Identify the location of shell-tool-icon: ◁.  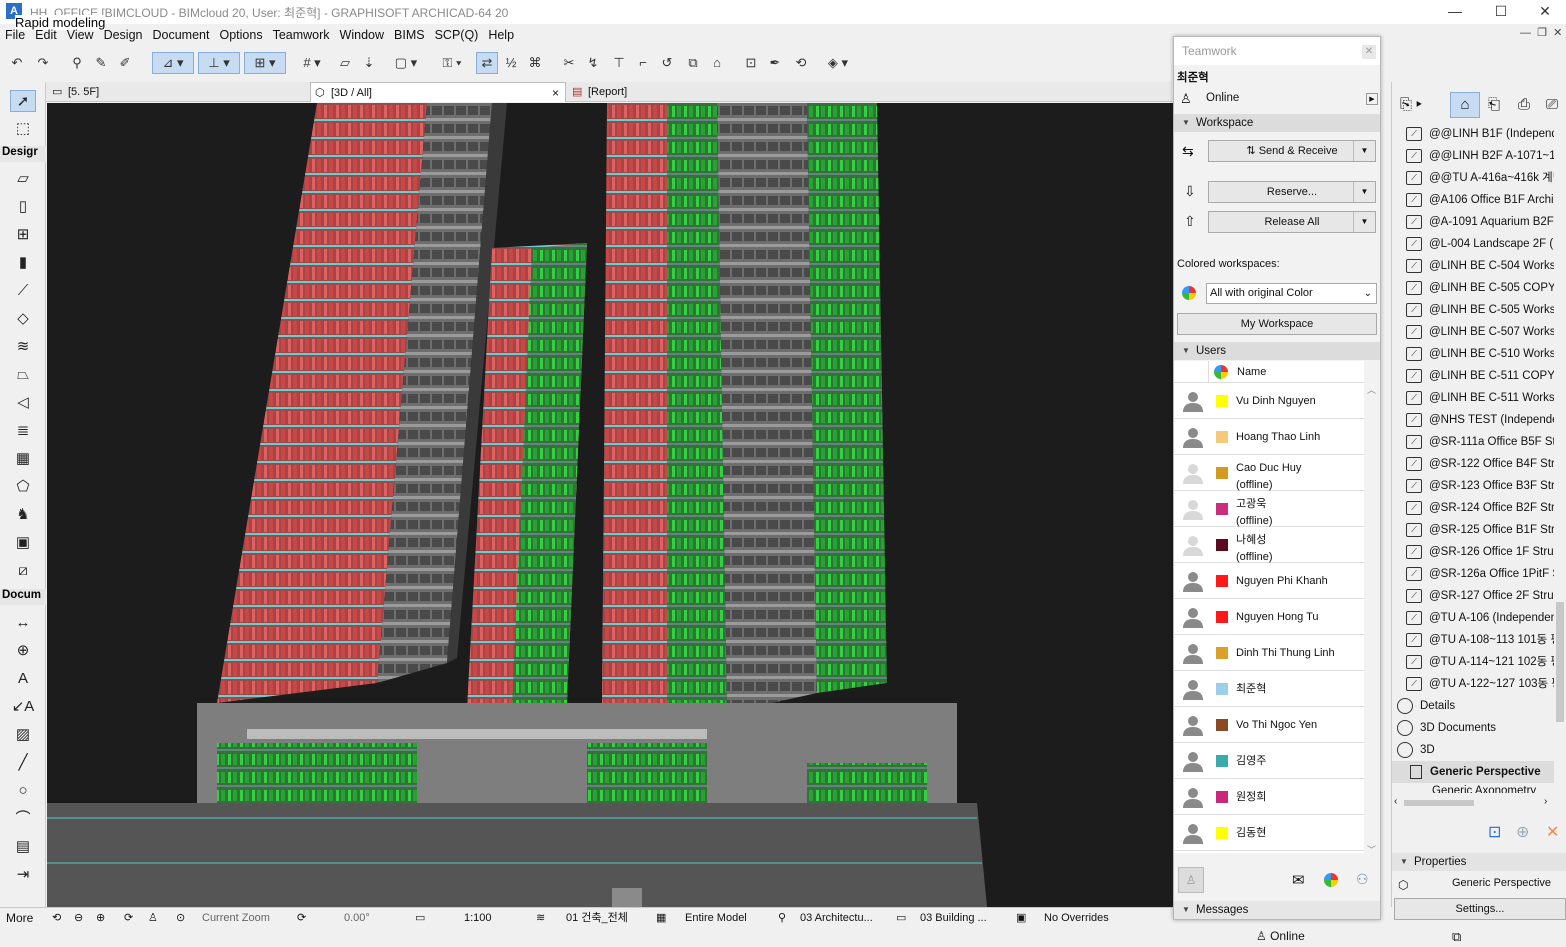
(23, 403).